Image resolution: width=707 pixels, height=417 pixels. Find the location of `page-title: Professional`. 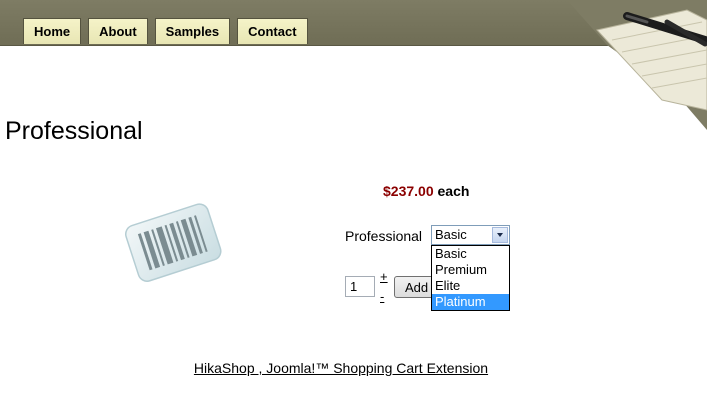

page-title: Professional is located at coordinates (74, 131).